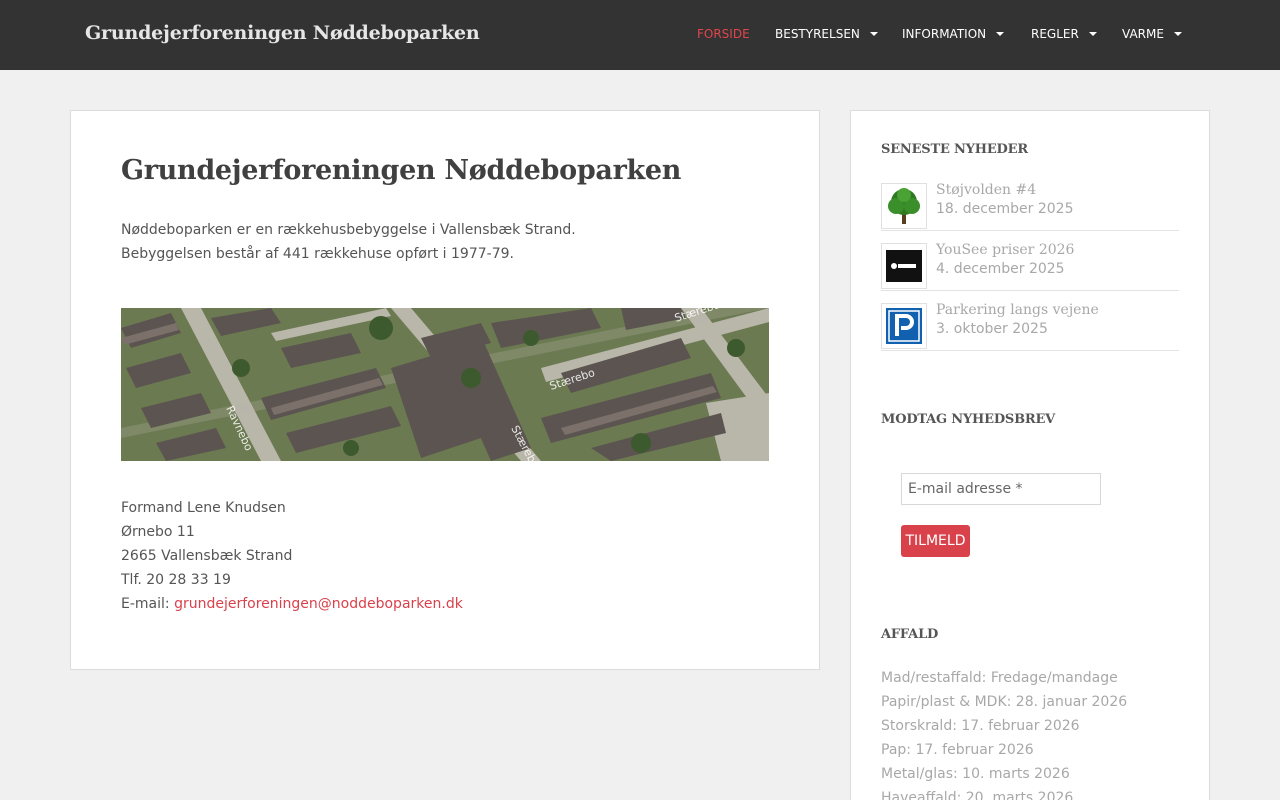 This screenshot has height=800, width=1280. I want to click on news-item: YouSee priser 2026 4. december 2025, so click(1030, 261).